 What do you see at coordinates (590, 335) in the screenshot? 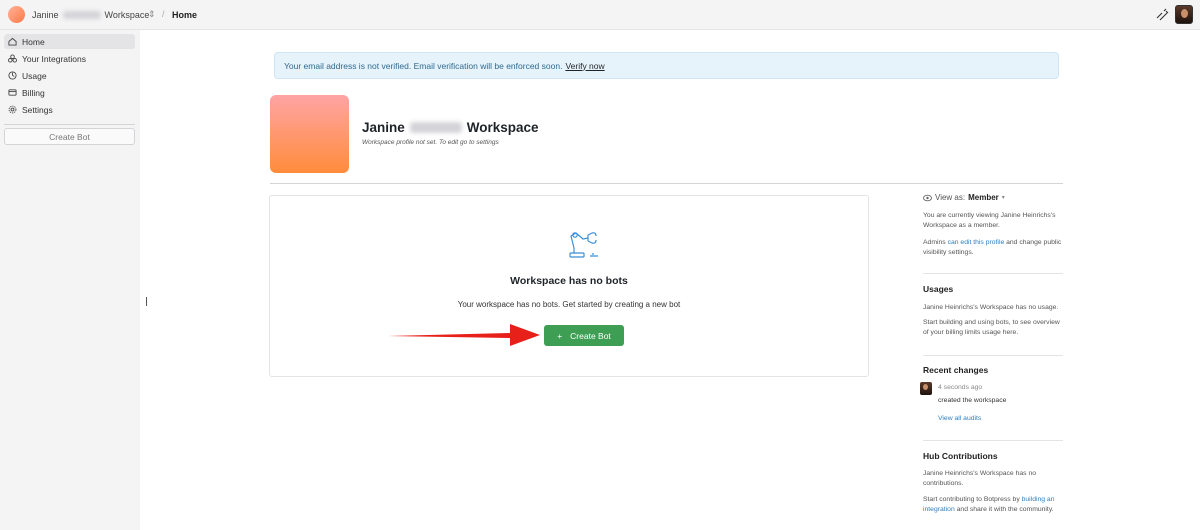
I see `create-bot-label: Create Bot` at bounding box center [590, 335].